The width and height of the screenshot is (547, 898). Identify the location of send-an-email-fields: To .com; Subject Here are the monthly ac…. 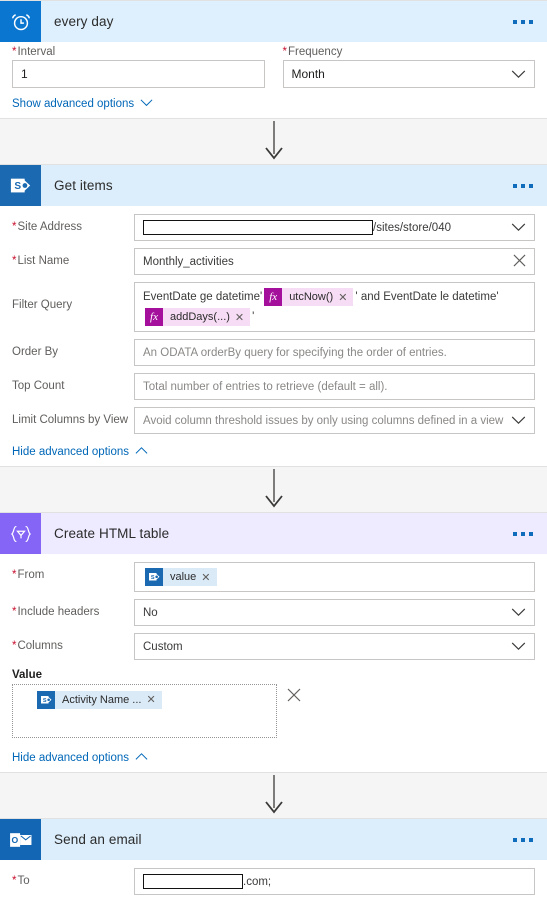
(273, 879).